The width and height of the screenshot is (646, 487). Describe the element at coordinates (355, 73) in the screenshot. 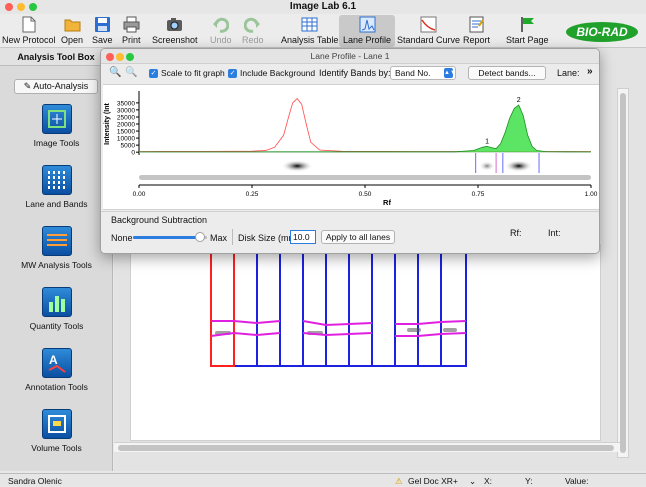

I see `identify-bands-label: Identify Bands by:` at that location.